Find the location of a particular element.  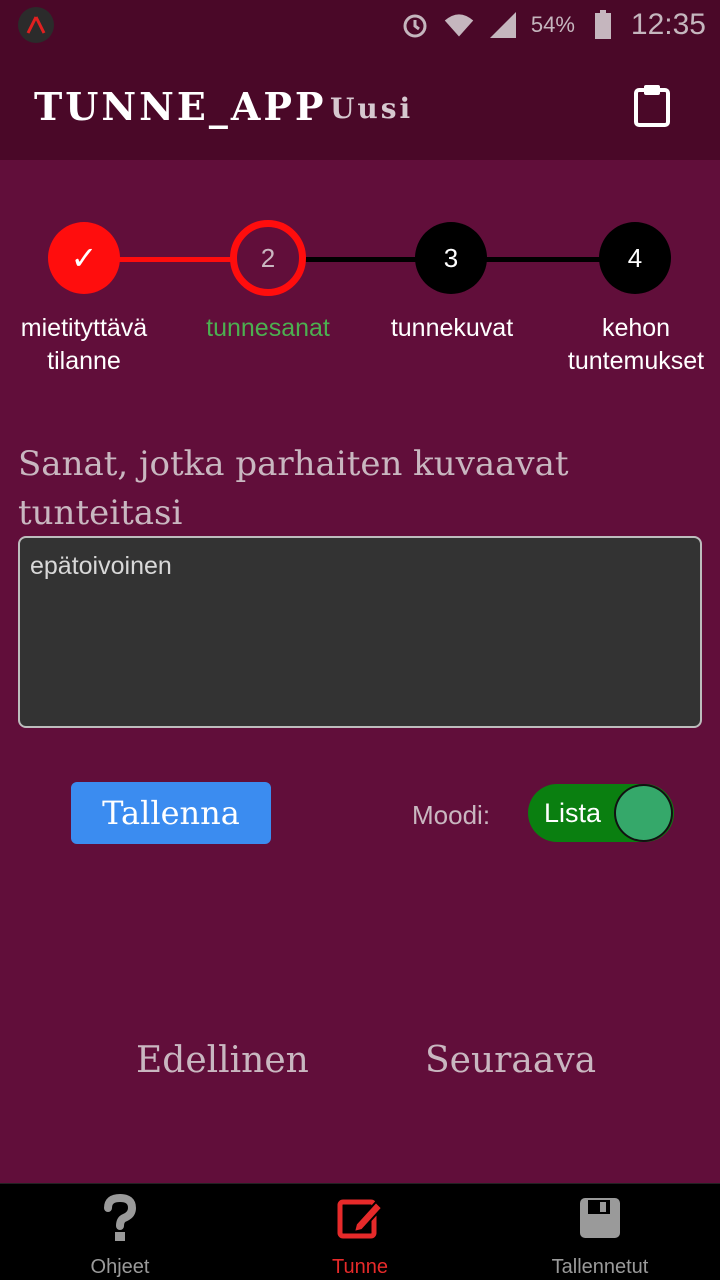

next-button: Seuraava is located at coordinates (510, 1060).